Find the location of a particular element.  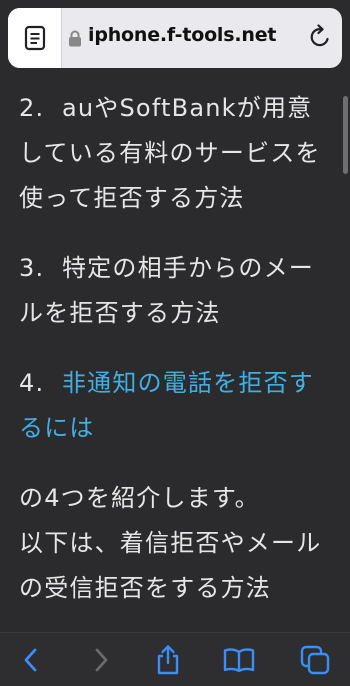

address-bar: iphone.f-tools.net is located at coordinates (175, 38).